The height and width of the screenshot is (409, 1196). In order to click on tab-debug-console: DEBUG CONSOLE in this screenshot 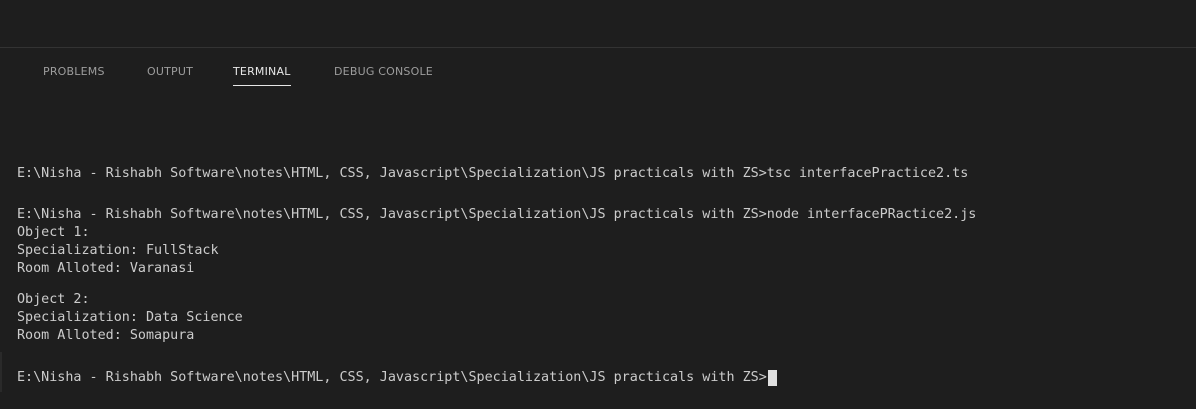, I will do `click(383, 77)`.